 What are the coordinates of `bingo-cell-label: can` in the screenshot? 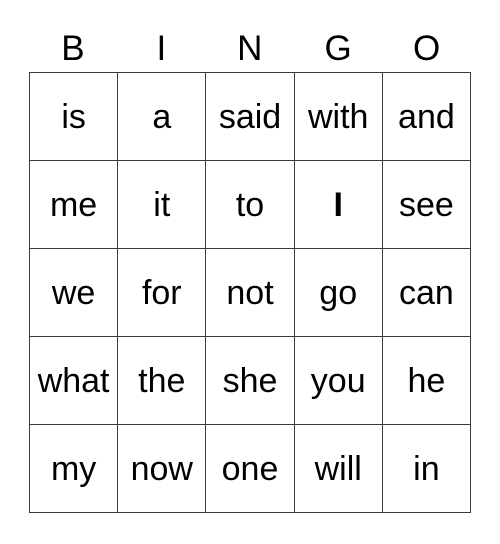 It's located at (426, 292).